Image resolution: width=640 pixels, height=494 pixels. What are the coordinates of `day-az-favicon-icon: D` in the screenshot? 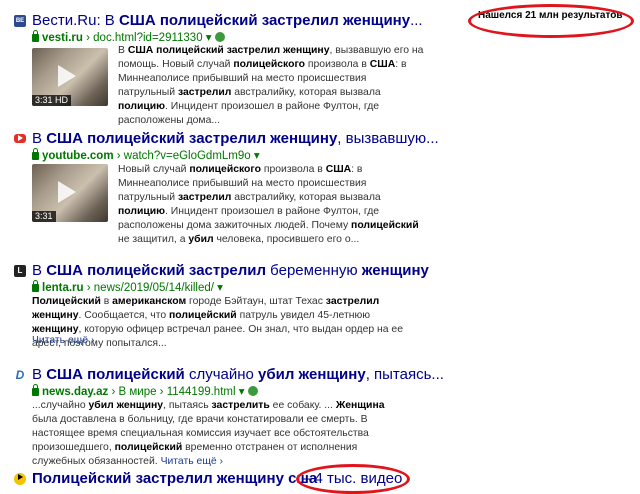 It's located at (20, 375).